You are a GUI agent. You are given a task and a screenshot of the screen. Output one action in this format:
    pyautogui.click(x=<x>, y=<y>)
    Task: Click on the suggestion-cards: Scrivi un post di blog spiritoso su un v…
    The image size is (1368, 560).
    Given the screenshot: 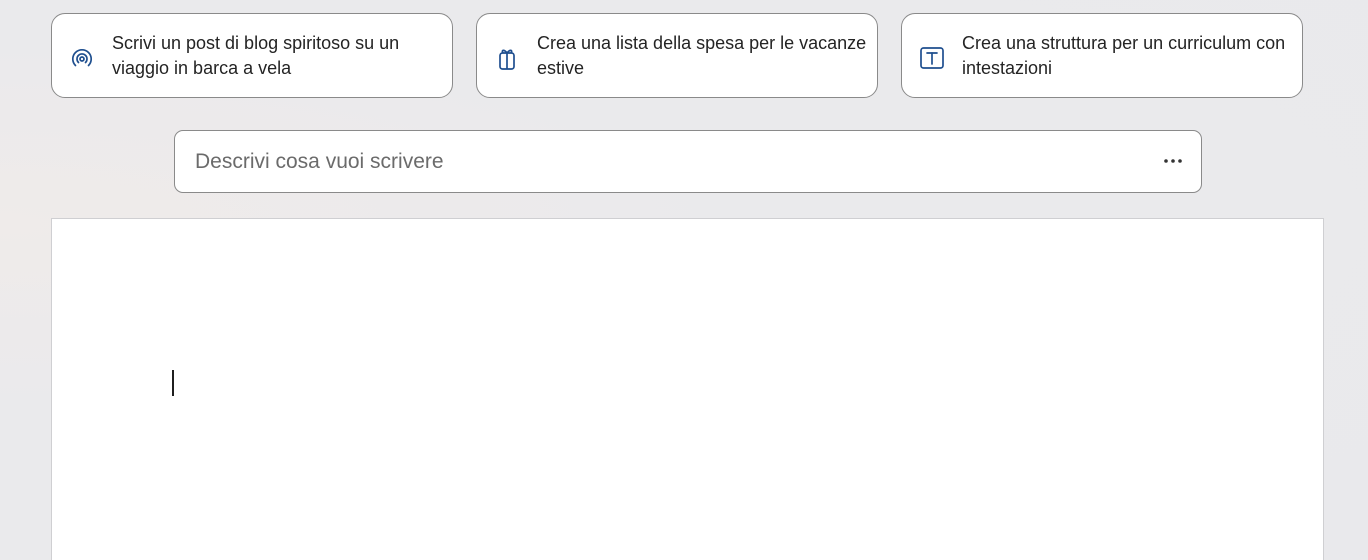 What is the action you would take?
    pyautogui.click(x=679, y=57)
    